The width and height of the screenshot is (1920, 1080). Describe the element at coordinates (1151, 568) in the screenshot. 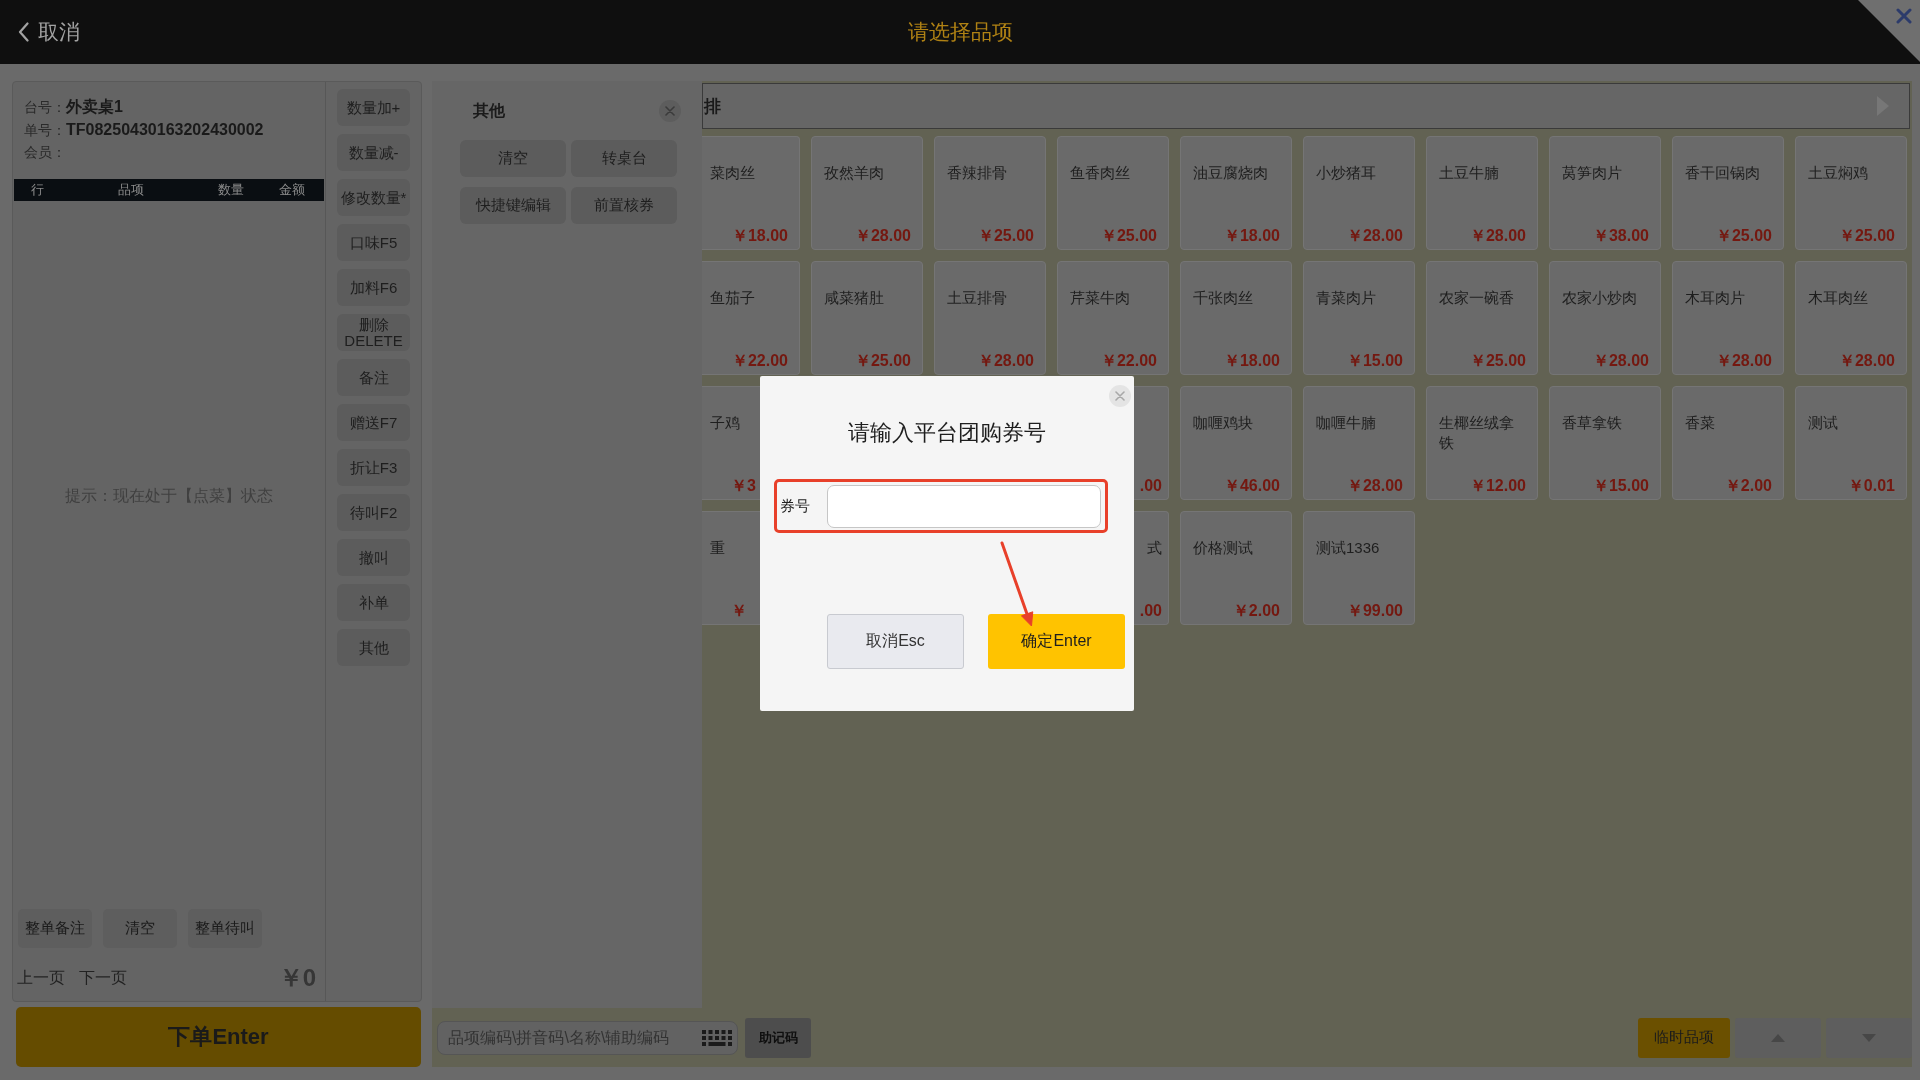

I see `dish-card: 式 .00` at that location.